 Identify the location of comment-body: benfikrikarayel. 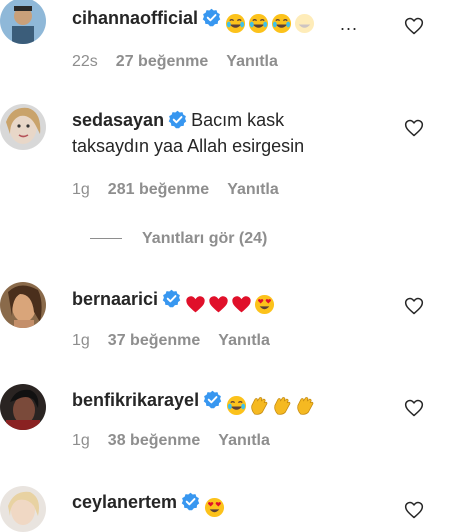
(237, 402).